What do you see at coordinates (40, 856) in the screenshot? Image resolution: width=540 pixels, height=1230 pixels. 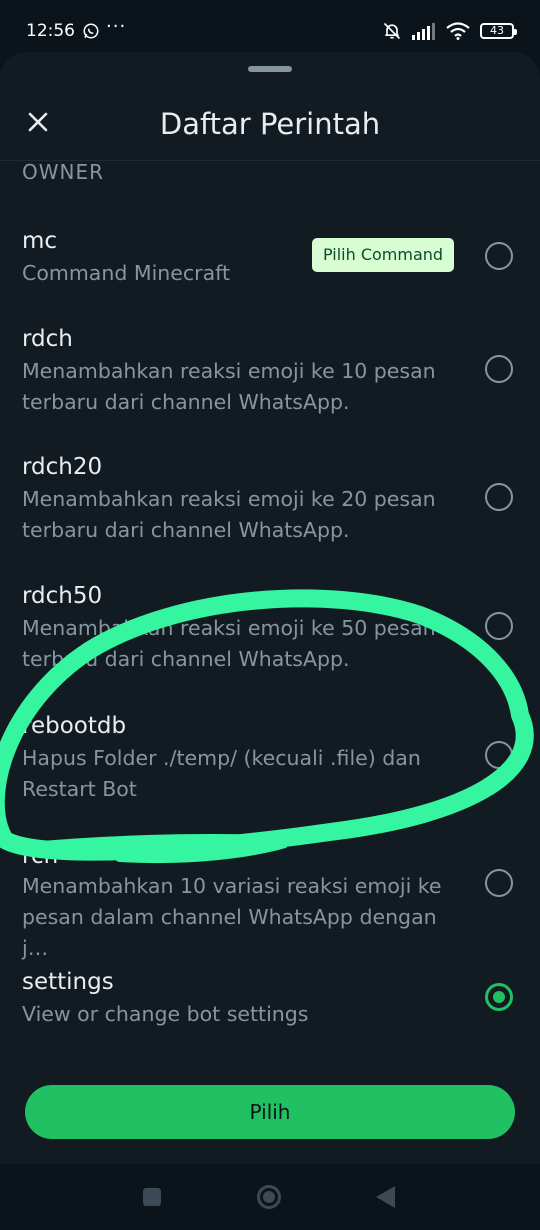 I see `command-name: rch` at bounding box center [40, 856].